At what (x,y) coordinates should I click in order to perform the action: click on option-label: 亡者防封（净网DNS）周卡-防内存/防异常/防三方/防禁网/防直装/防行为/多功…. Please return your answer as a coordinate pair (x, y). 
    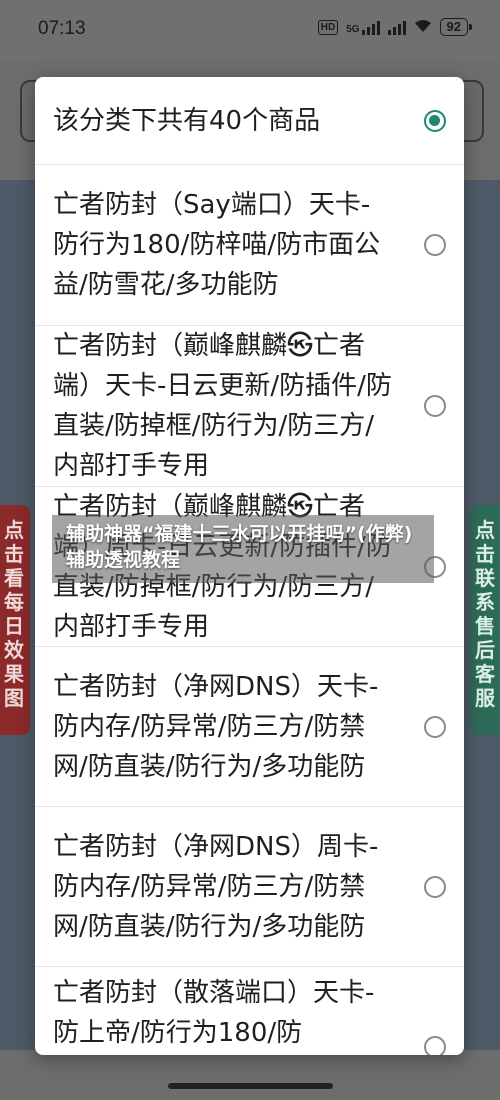
    Looking at the image, I should click on (216, 886).